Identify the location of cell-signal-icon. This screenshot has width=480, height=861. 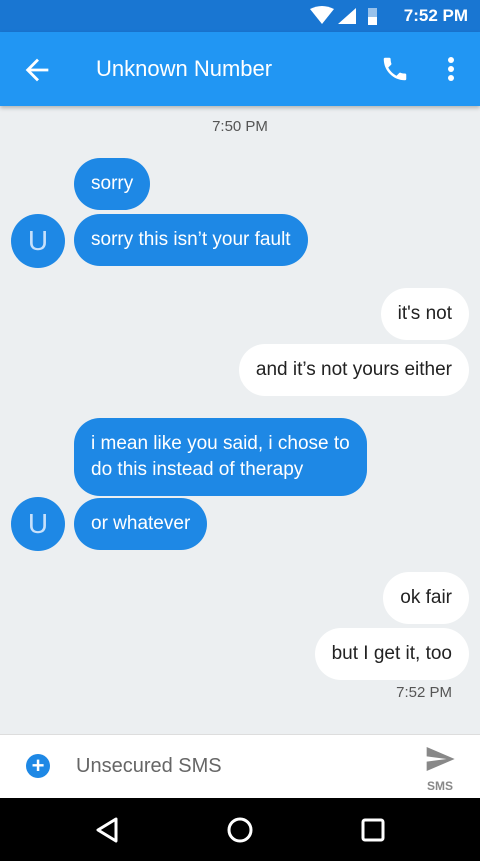
(347, 16).